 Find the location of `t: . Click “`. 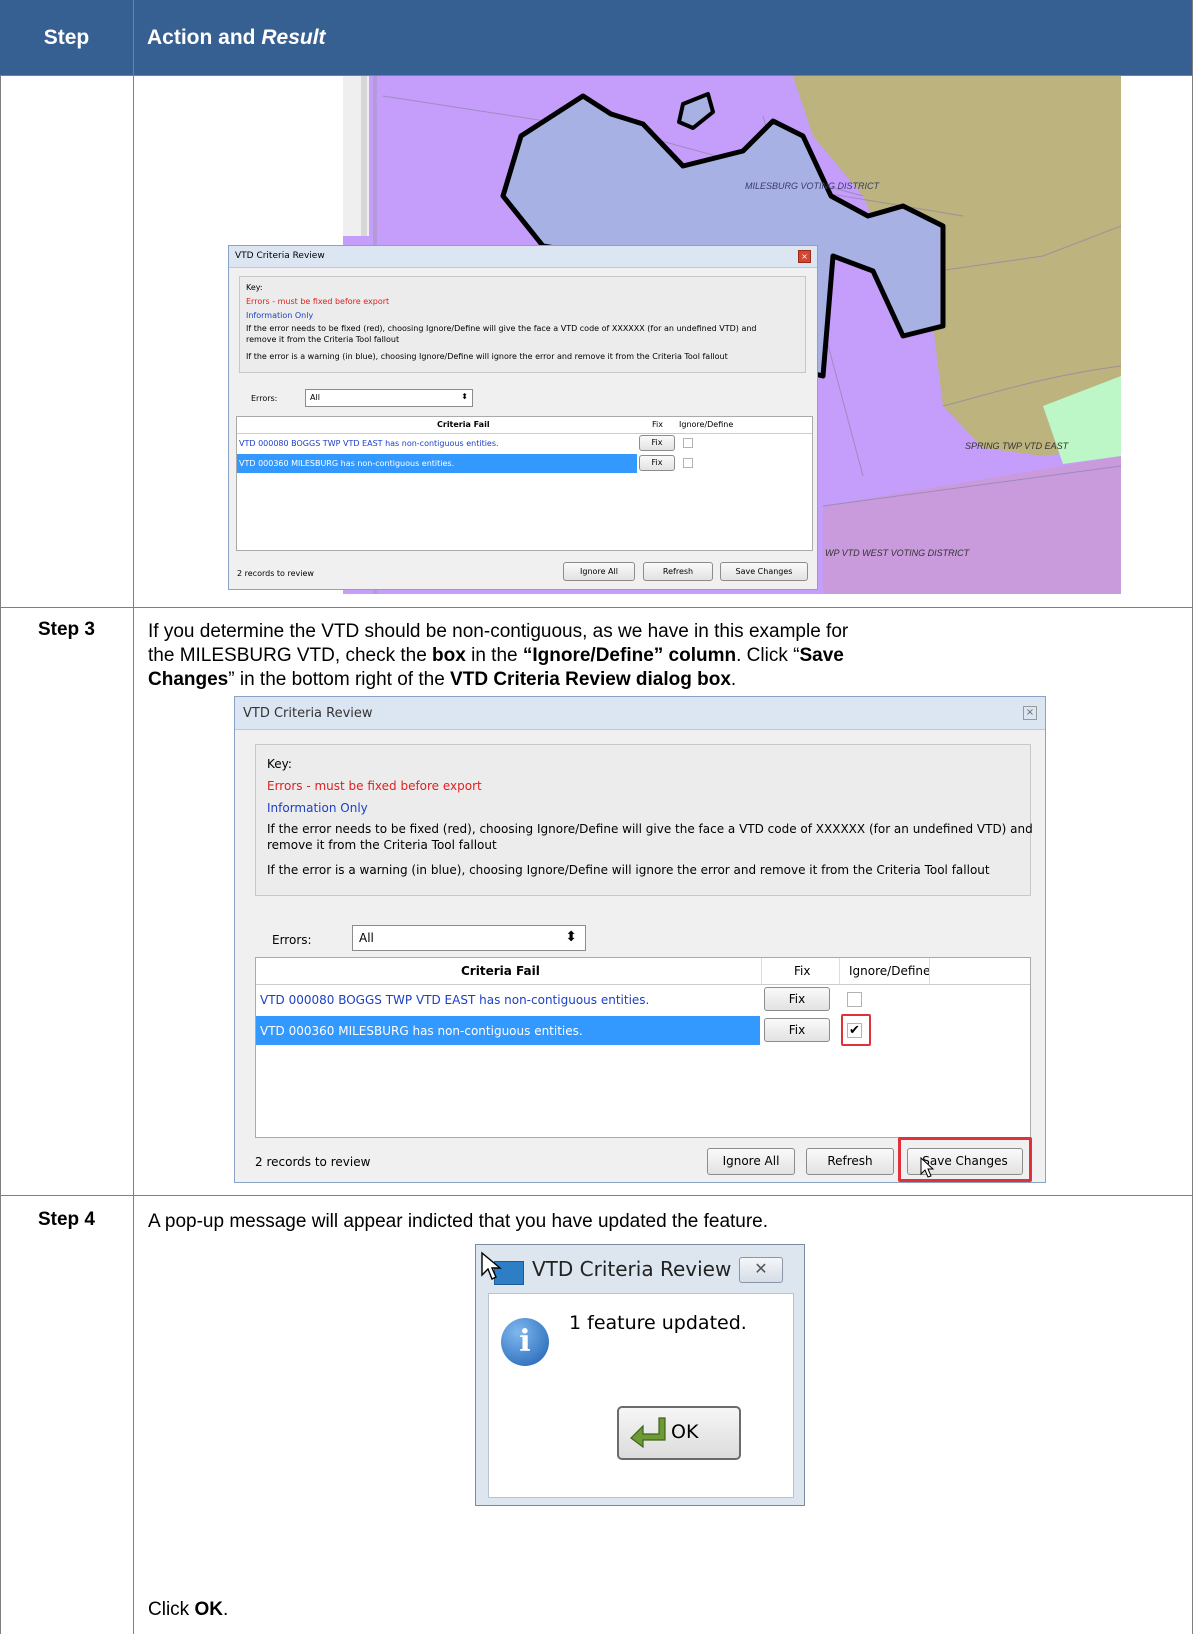

t: . Click “ is located at coordinates (768, 655).